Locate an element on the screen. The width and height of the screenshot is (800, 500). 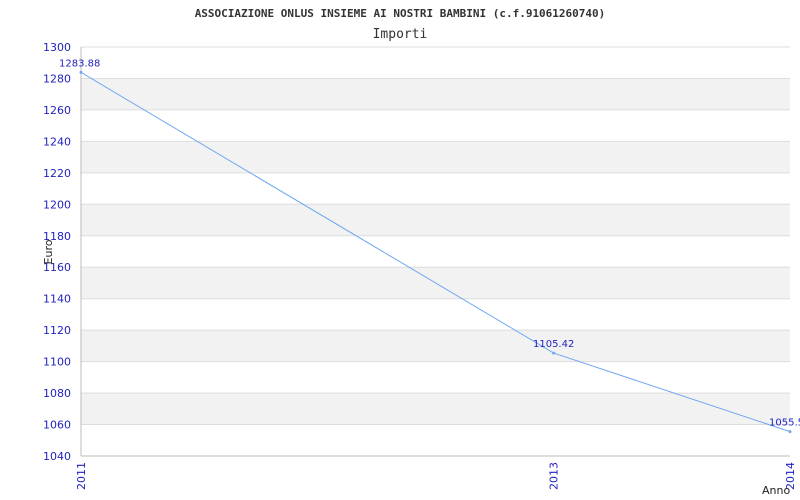
y-tick-label: 1140 is located at coordinates (57, 299).